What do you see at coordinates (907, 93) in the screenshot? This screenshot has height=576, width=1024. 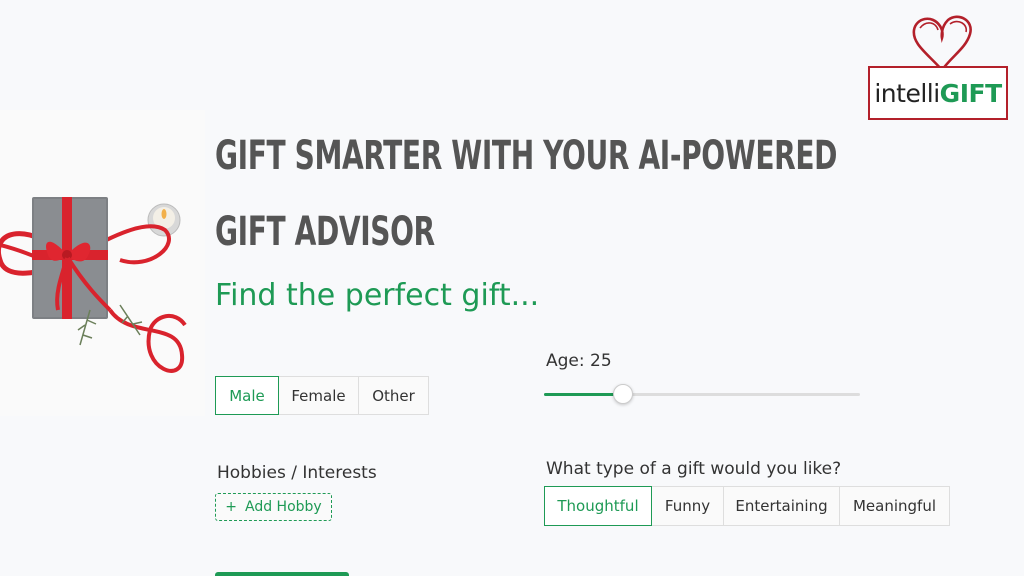 I see `logo-text-light: intelli` at bounding box center [907, 93].